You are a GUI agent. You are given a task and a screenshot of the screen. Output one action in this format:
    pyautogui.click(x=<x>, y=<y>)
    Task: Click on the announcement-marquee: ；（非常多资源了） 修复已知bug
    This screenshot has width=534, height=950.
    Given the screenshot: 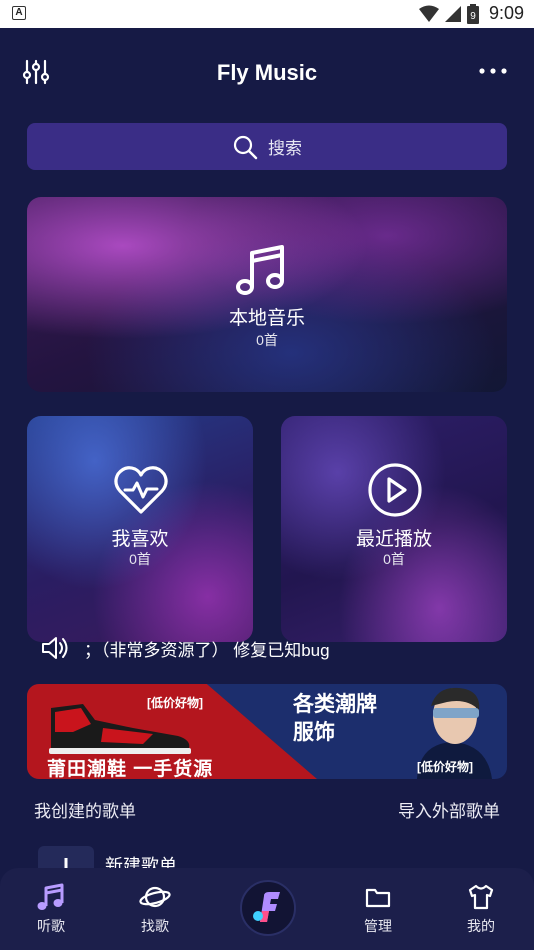 What is the action you would take?
    pyautogui.click(x=185, y=648)
    